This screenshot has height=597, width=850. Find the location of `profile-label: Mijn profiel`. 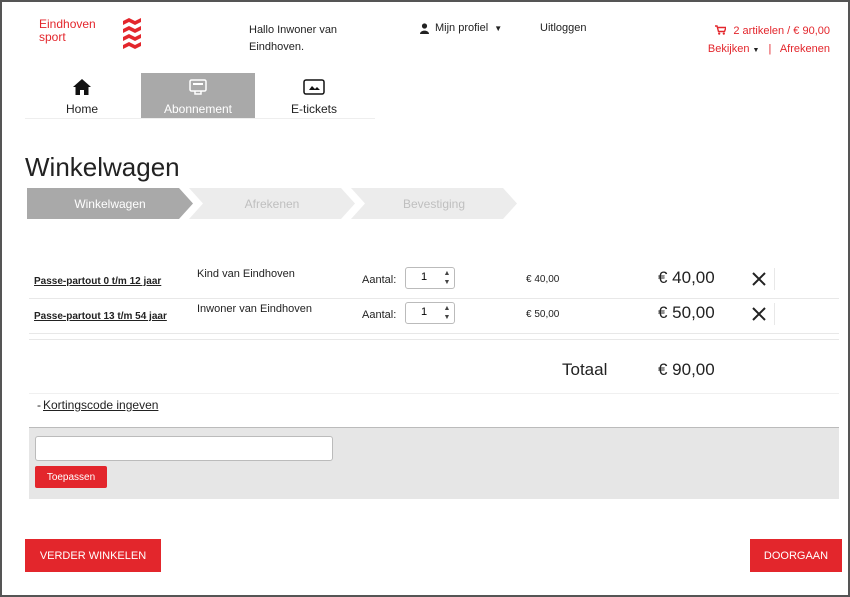

profile-label: Mijn profiel is located at coordinates (462, 28).